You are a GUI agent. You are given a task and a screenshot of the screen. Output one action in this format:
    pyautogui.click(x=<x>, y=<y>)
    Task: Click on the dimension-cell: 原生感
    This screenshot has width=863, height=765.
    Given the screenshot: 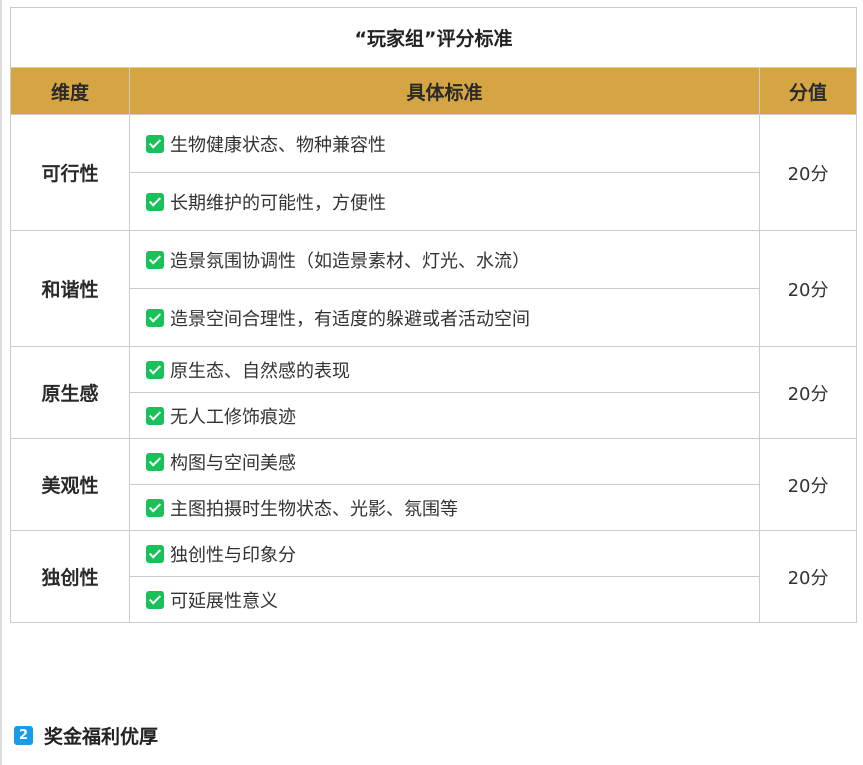 What is the action you would take?
    pyautogui.click(x=70, y=392)
    